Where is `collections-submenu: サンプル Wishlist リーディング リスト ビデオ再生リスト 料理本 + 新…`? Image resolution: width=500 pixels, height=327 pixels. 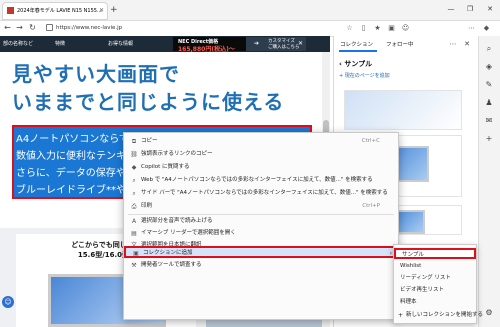
collections-submenu: サンプル Wishlist リーディング リスト ビデオ再生リスト 料理本 + 新… is located at coordinates (438, 284).